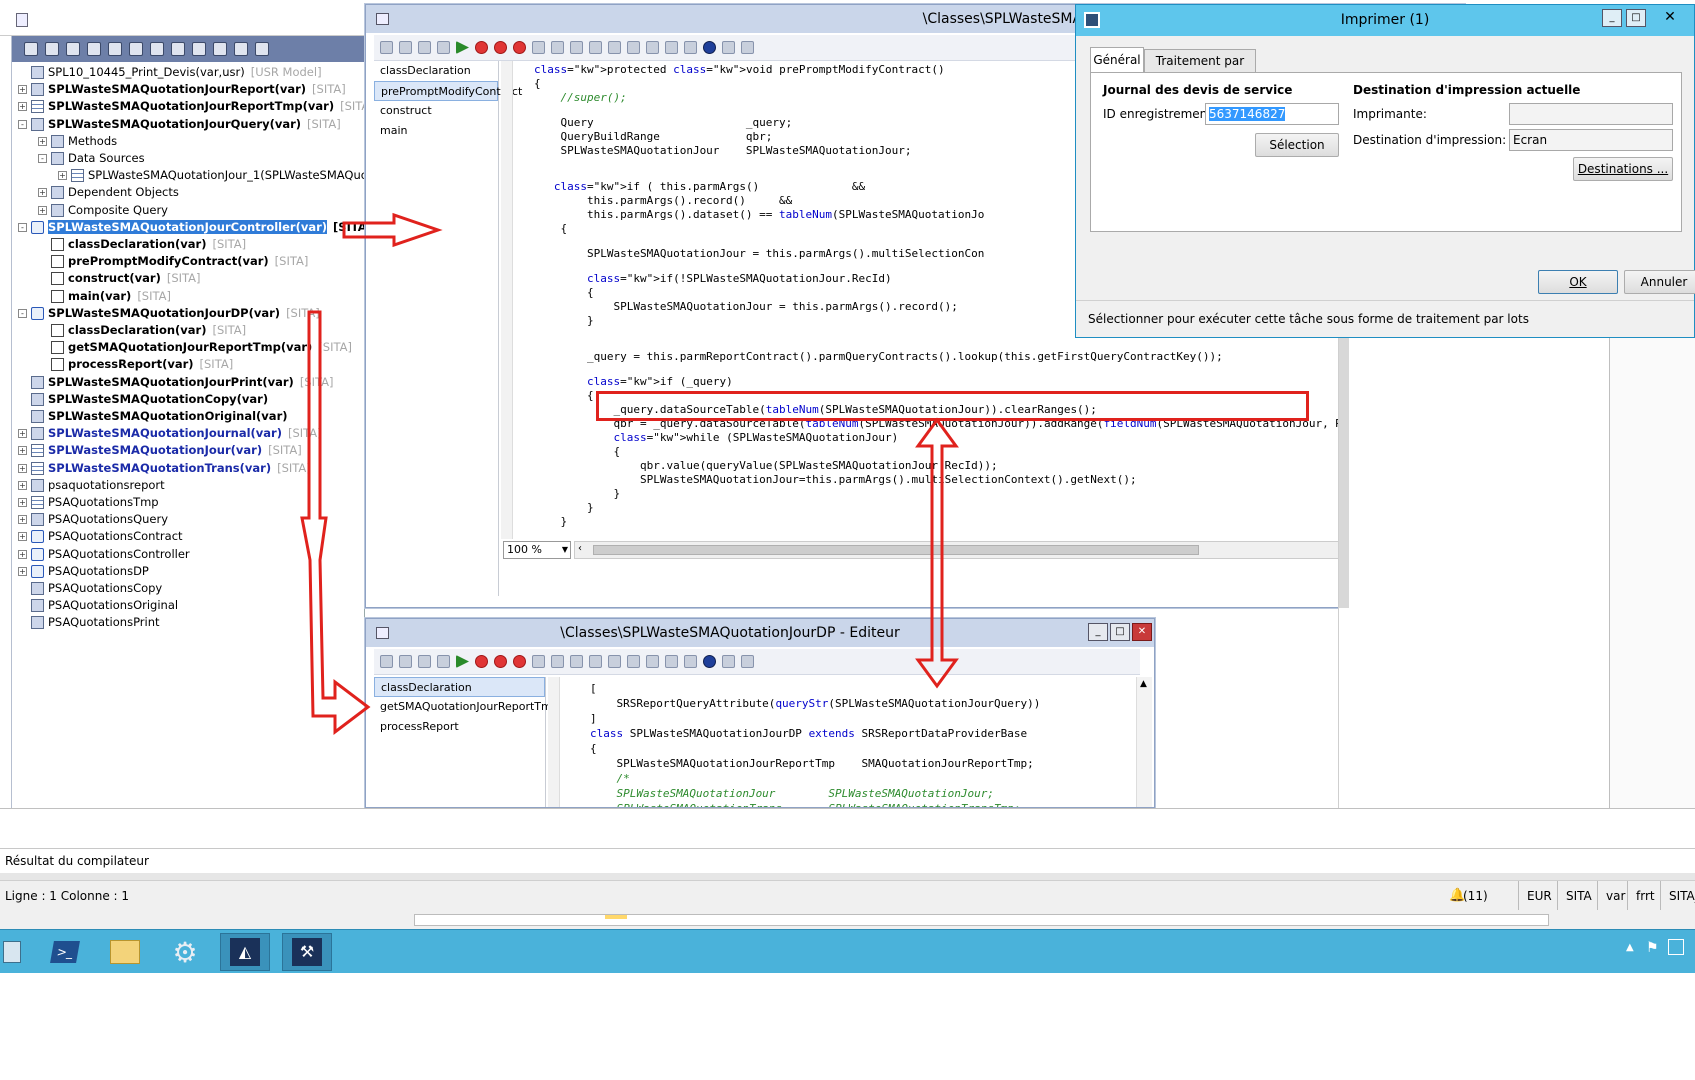 The width and height of the screenshot is (1695, 1080). I want to click on powershell-icon: >_, so click(65, 952).